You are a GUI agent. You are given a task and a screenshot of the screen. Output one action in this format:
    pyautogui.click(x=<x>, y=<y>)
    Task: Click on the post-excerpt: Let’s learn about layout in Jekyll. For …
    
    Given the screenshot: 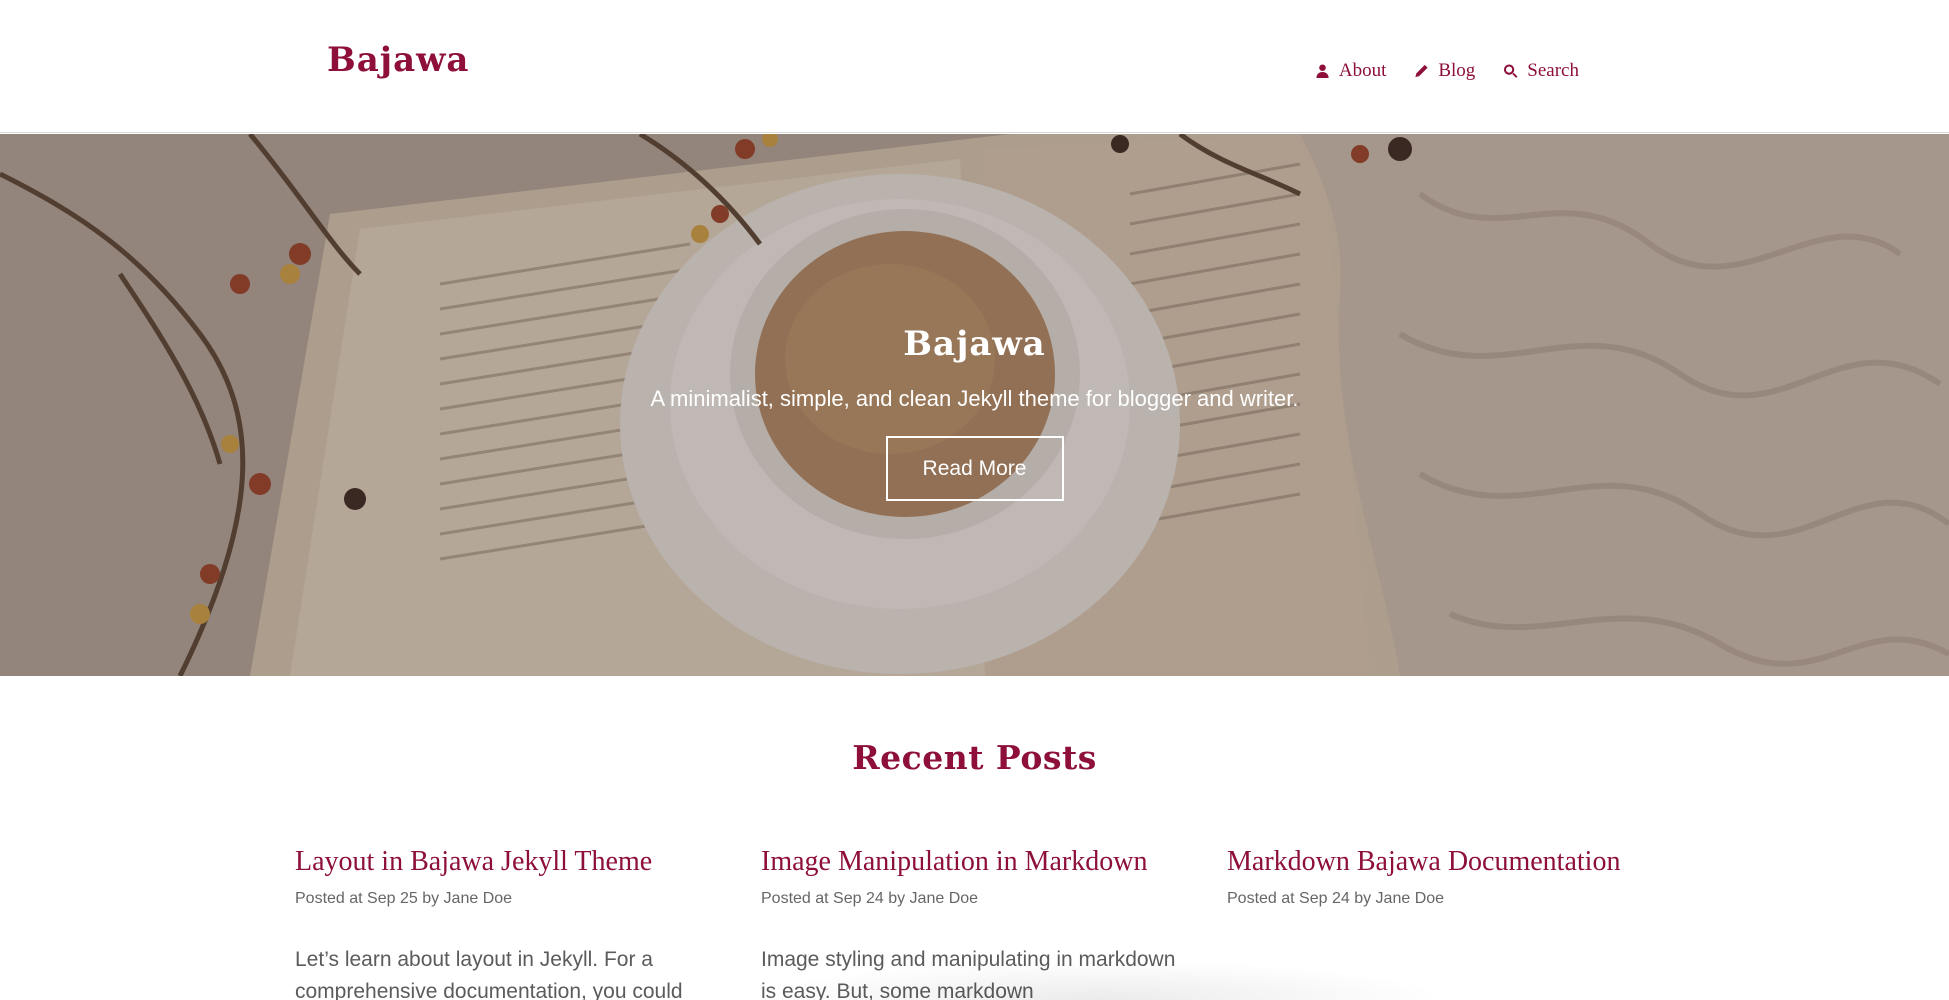 What is the action you would take?
    pyautogui.click(x=489, y=974)
    